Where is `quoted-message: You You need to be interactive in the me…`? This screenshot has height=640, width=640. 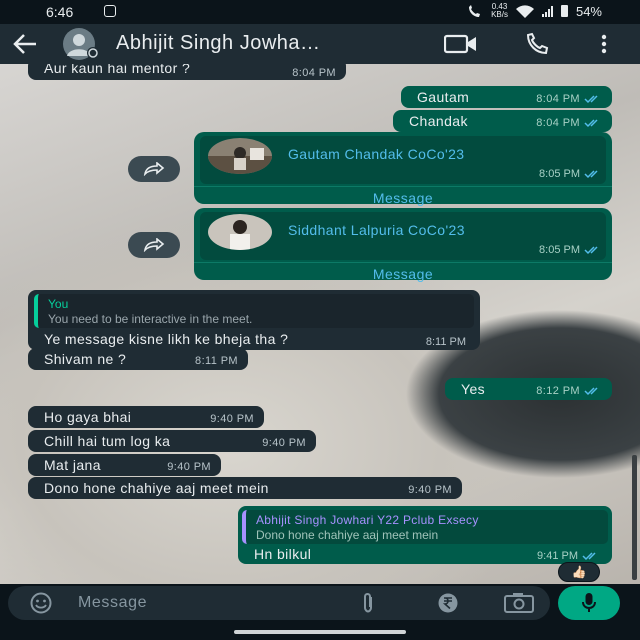
quoted-message: You You need to be interactive in the me… is located at coordinates (254, 311).